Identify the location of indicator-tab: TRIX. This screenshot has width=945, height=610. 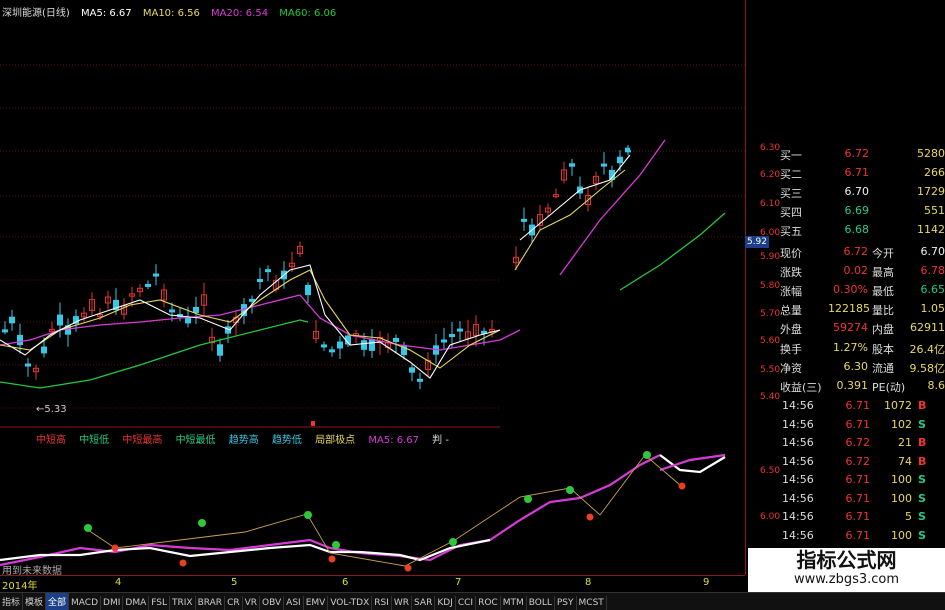
(183, 603).